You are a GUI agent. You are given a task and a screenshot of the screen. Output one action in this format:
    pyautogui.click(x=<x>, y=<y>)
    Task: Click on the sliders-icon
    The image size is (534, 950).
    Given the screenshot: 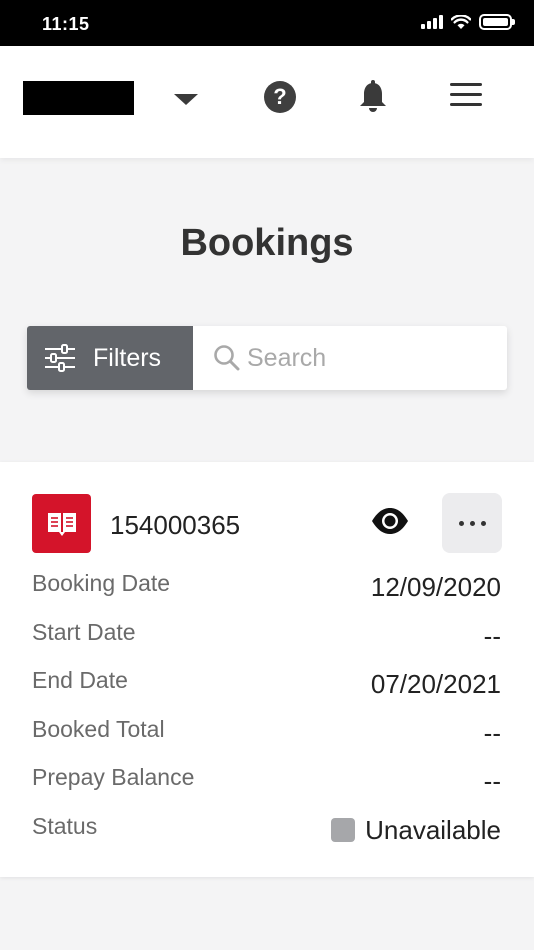 What is the action you would take?
    pyautogui.click(x=60, y=358)
    